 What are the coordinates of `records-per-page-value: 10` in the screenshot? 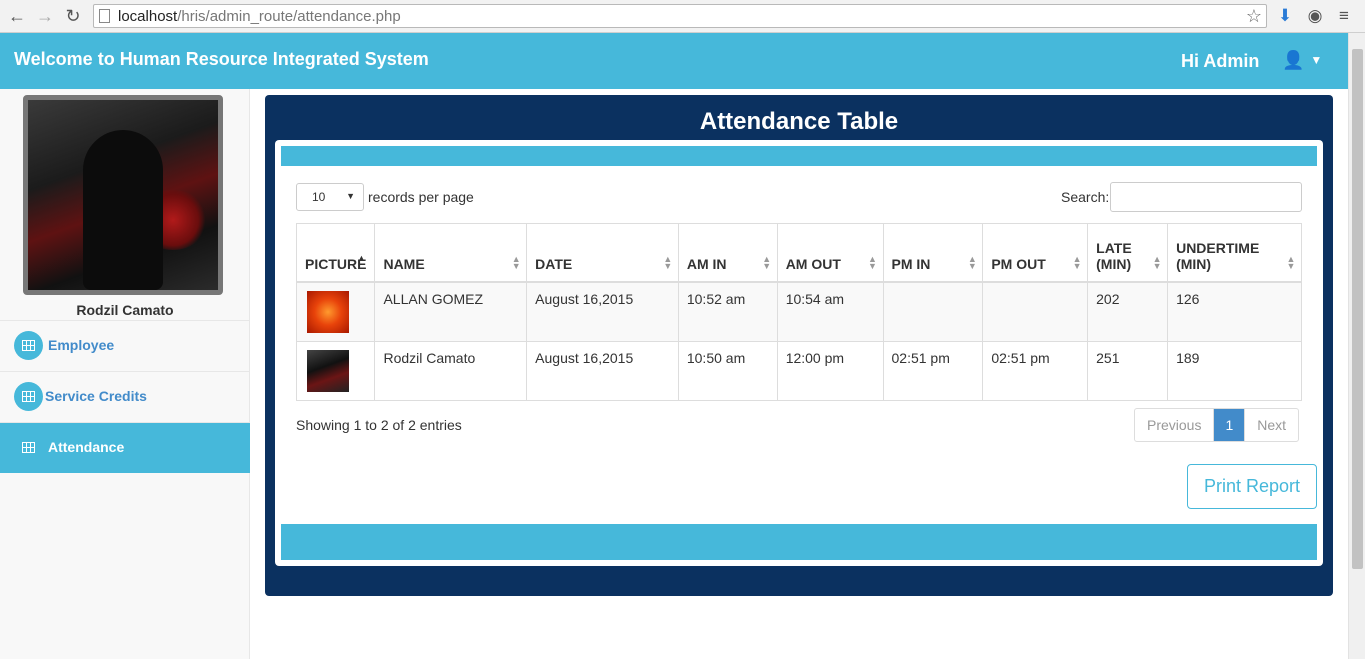 It's located at (319, 197).